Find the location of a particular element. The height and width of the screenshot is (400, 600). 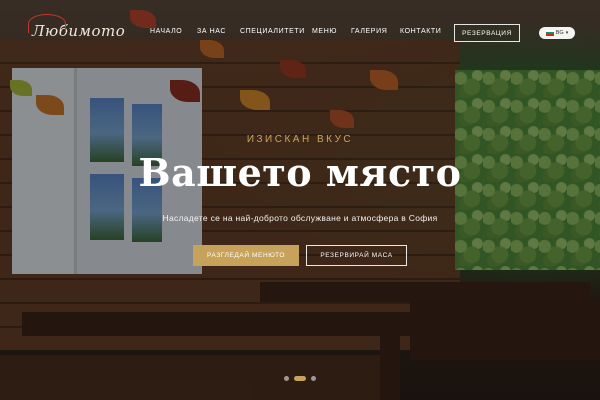

reservation-button: РЕЗЕРВАЦИЯ is located at coordinates (487, 33).